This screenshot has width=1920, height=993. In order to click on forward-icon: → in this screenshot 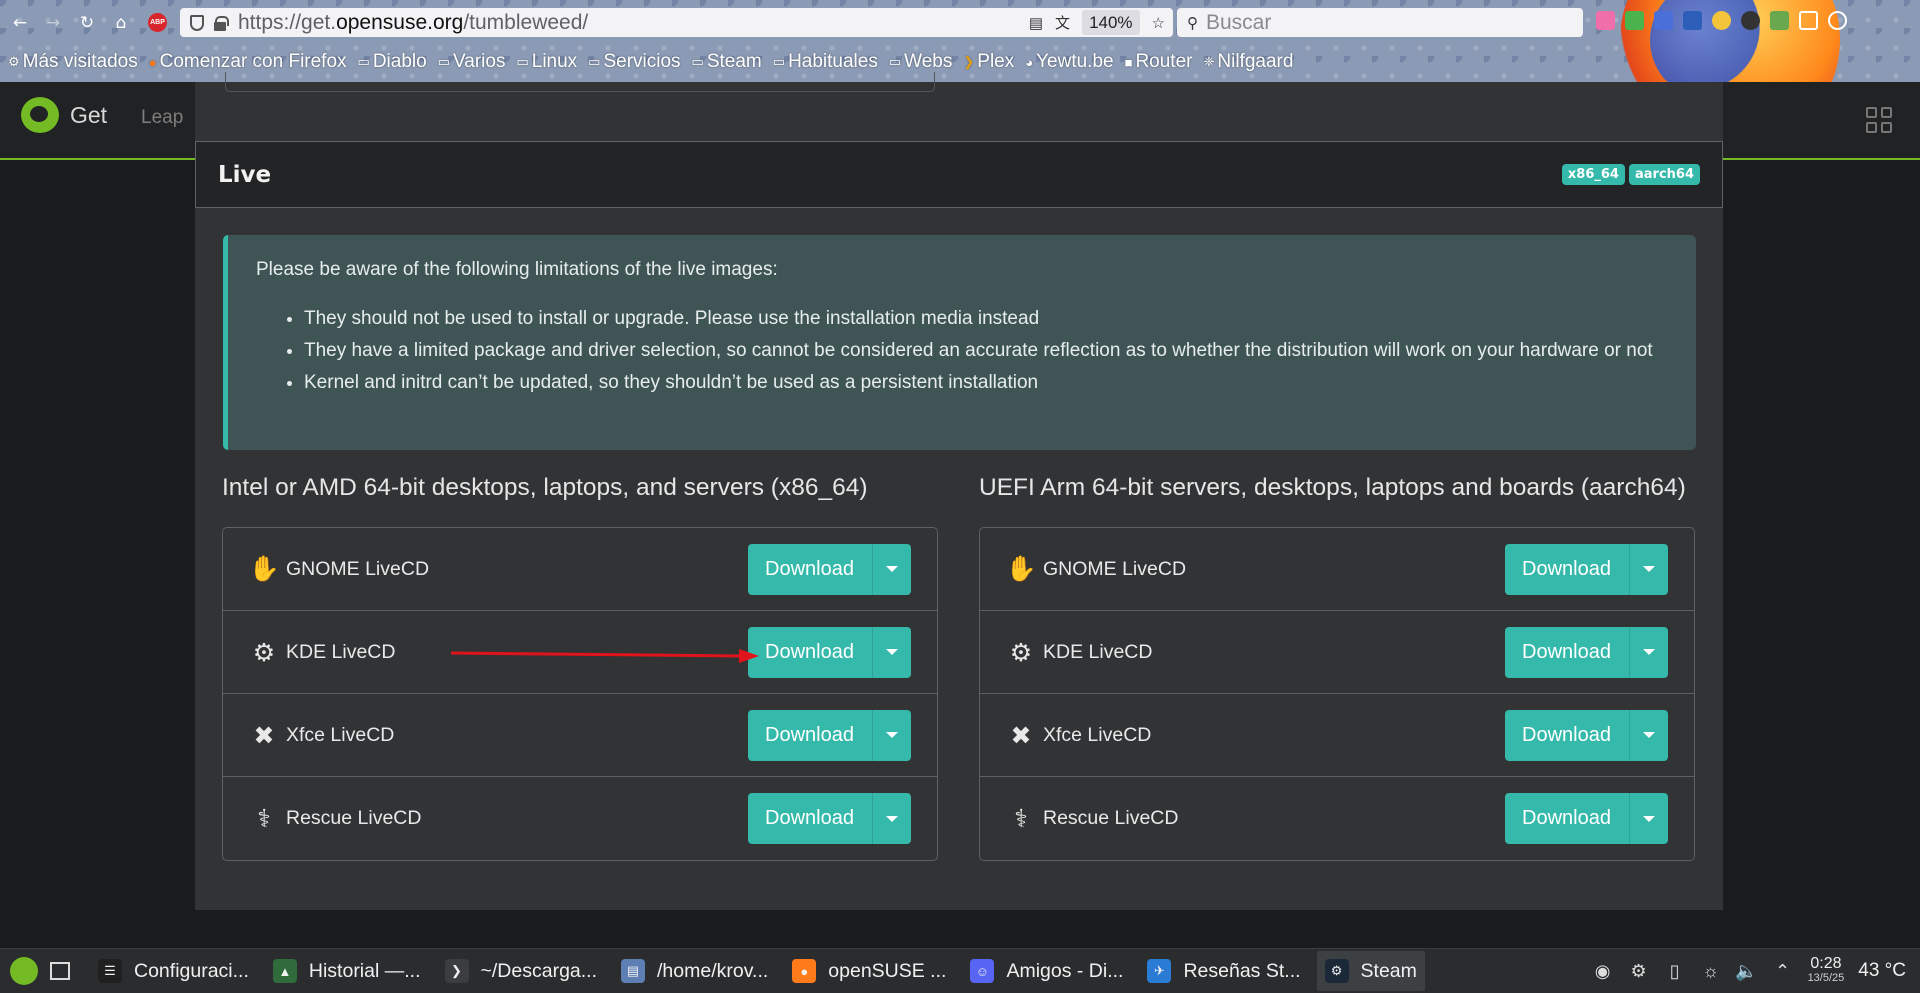, I will do `click(53, 23)`.